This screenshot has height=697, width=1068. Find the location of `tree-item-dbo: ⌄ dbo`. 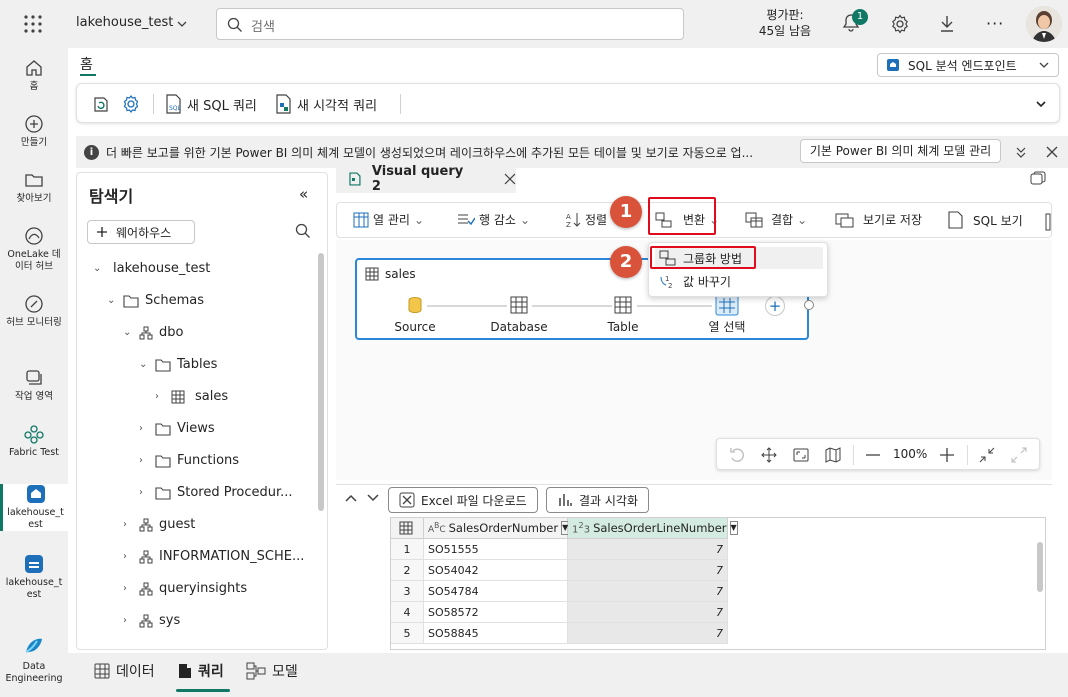

tree-item-dbo: ⌄ dbo is located at coordinates (153, 332).